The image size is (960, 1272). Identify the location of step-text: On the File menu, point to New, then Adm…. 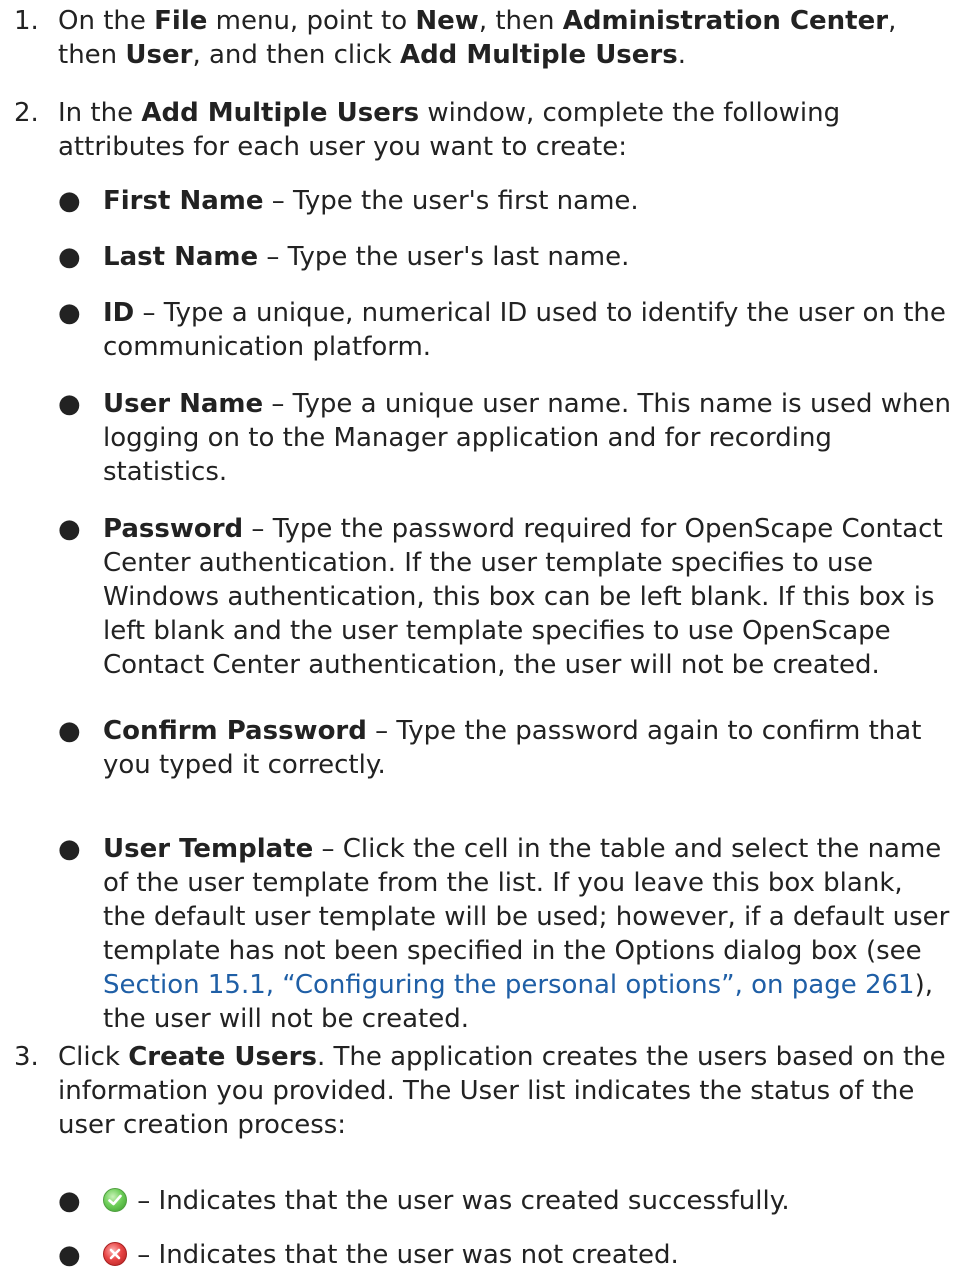
(477, 38).